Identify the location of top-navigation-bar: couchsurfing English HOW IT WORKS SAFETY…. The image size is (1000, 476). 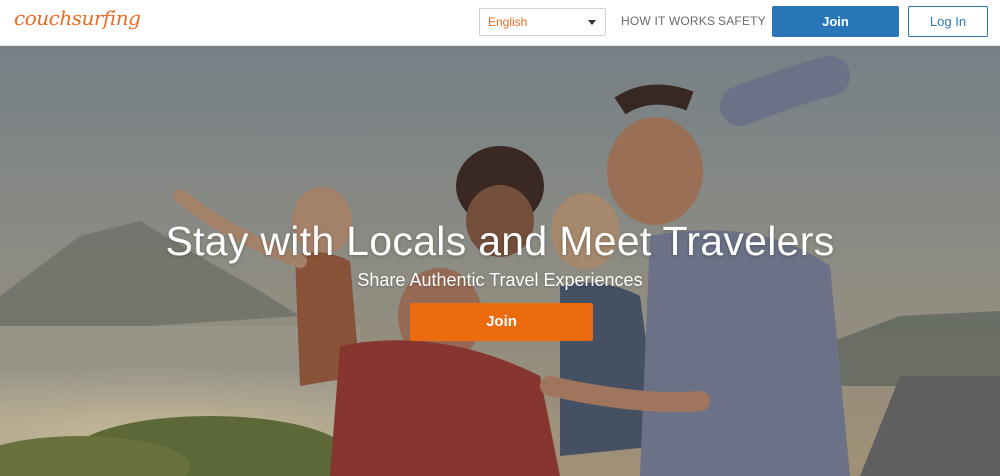
(500, 23).